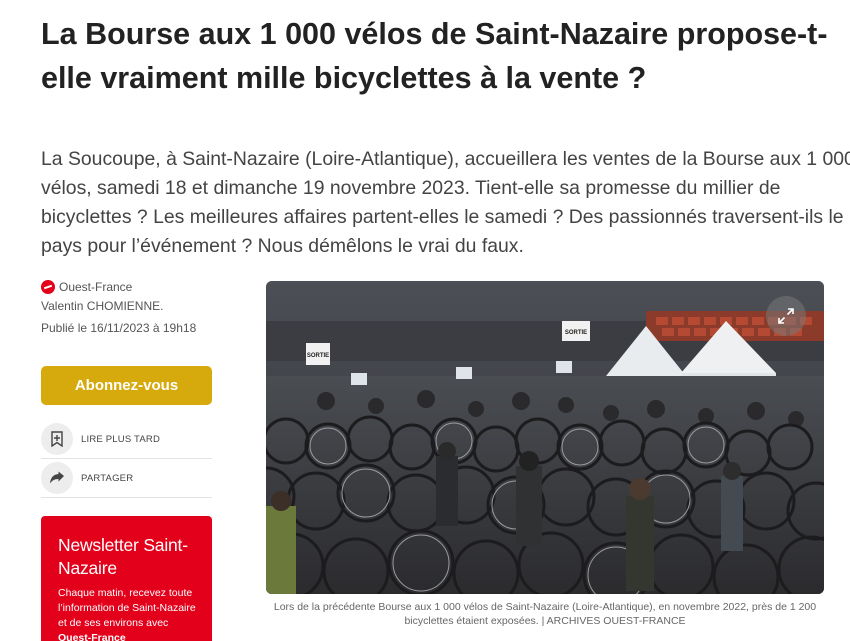 This screenshot has height=641, width=850. What do you see at coordinates (107, 478) in the screenshot?
I see `share-label: PARTAGER` at bounding box center [107, 478].